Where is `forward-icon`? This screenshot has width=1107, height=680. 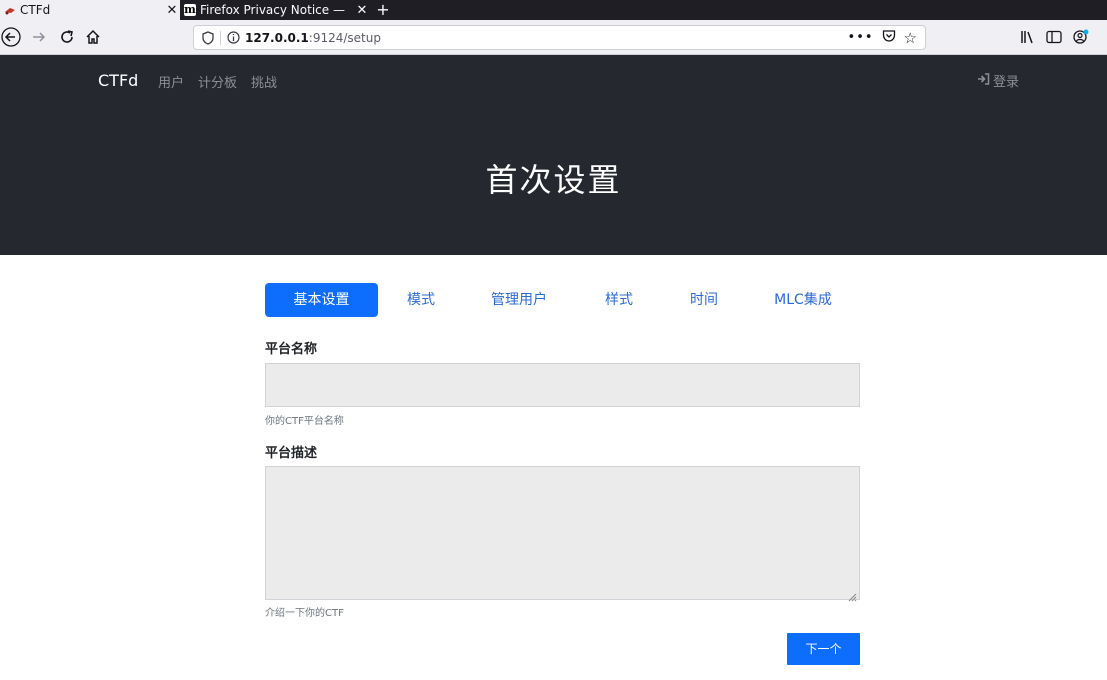
forward-icon is located at coordinates (39, 37).